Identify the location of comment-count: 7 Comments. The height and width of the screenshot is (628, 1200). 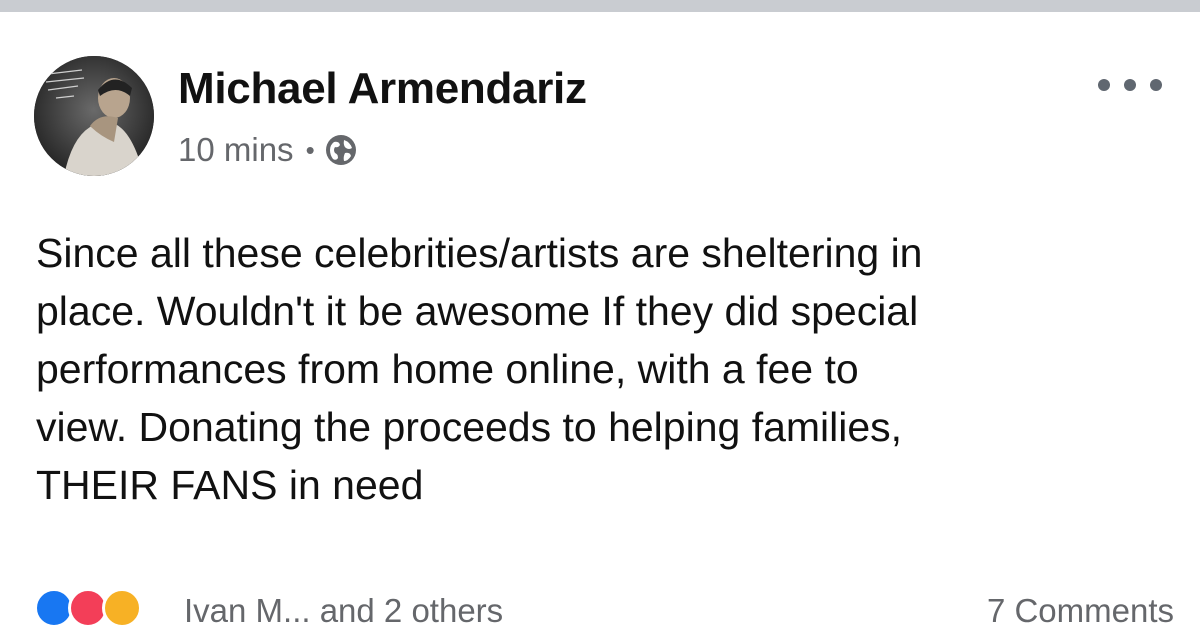
(1080, 610).